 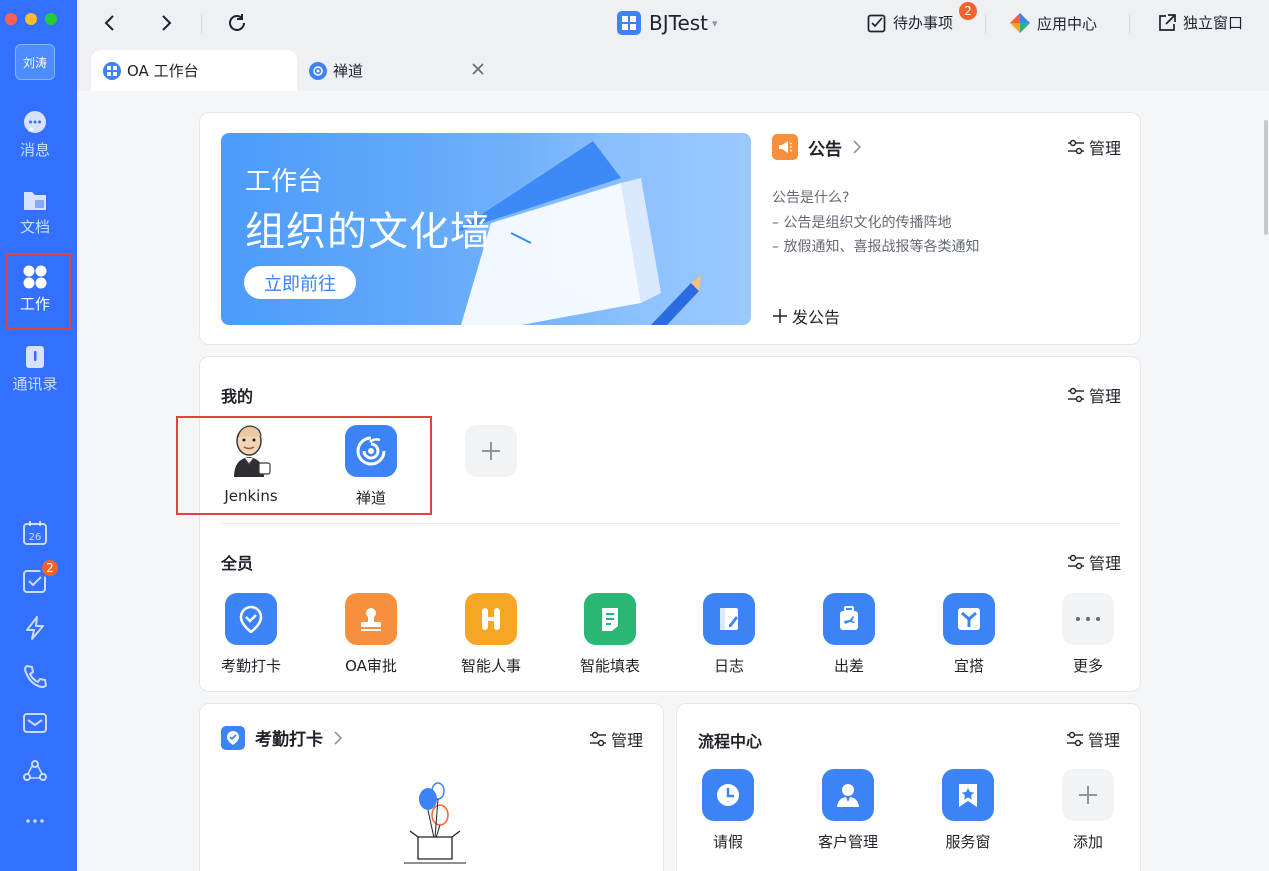 What do you see at coordinates (284, 182) in the screenshot?
I see `banner-title: 工作台` at bounding box center [284, 182].